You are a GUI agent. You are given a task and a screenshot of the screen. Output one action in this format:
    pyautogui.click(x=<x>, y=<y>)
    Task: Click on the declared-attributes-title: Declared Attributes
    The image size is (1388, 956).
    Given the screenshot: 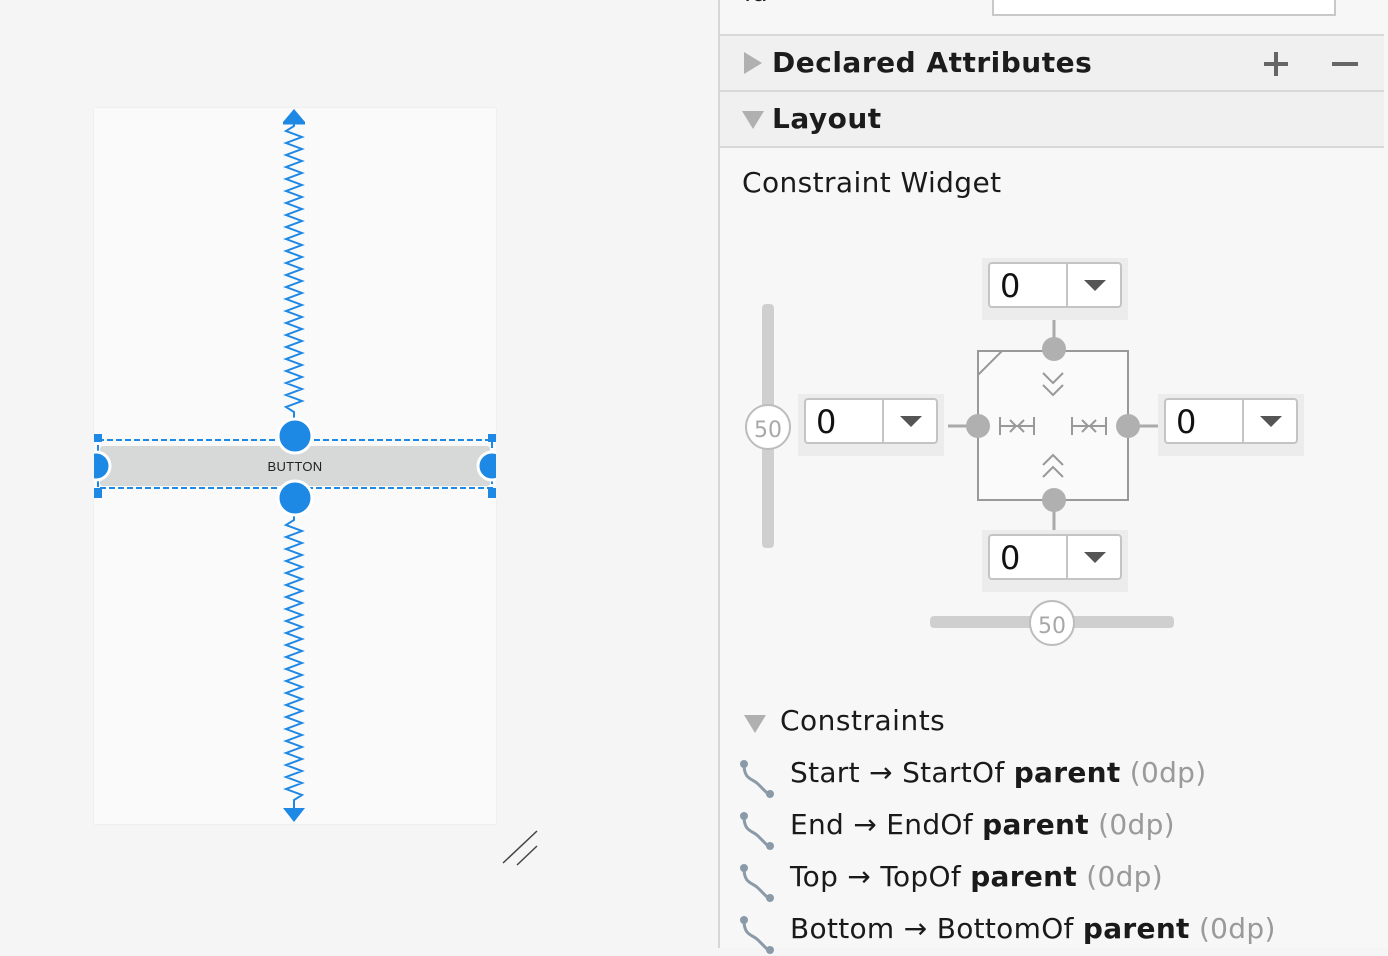 What is the action you would take?
    pyautogui.click(x=932, y=62)
    